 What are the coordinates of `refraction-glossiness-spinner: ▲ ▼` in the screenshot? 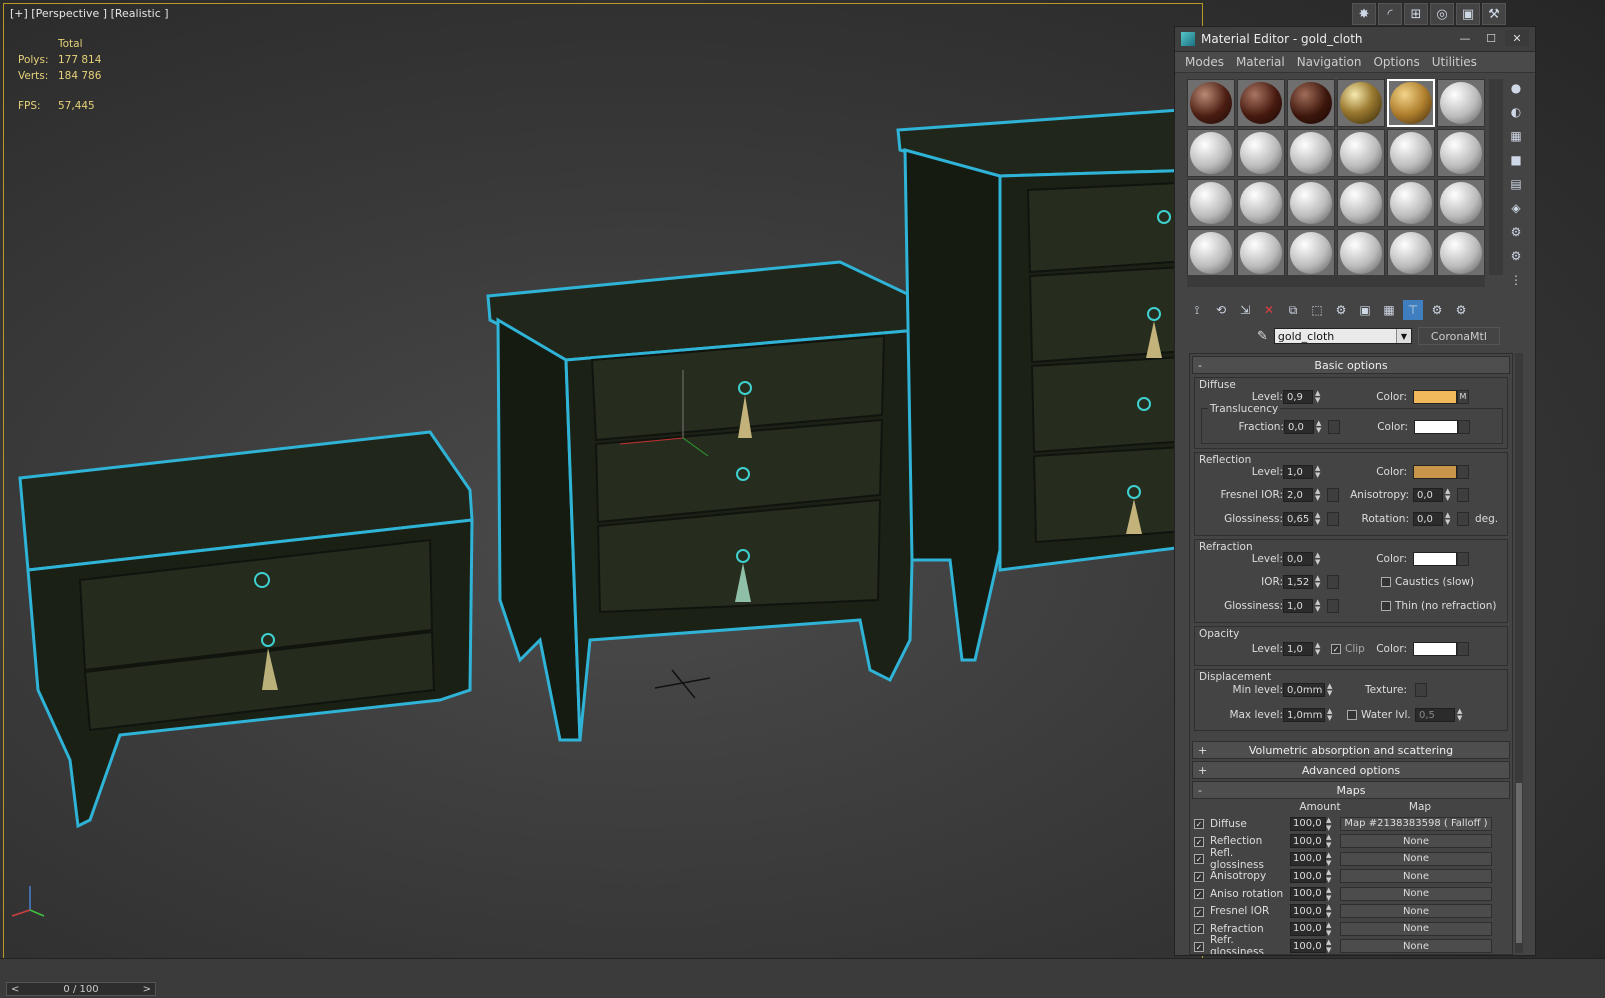 It's located at (1319, 606).